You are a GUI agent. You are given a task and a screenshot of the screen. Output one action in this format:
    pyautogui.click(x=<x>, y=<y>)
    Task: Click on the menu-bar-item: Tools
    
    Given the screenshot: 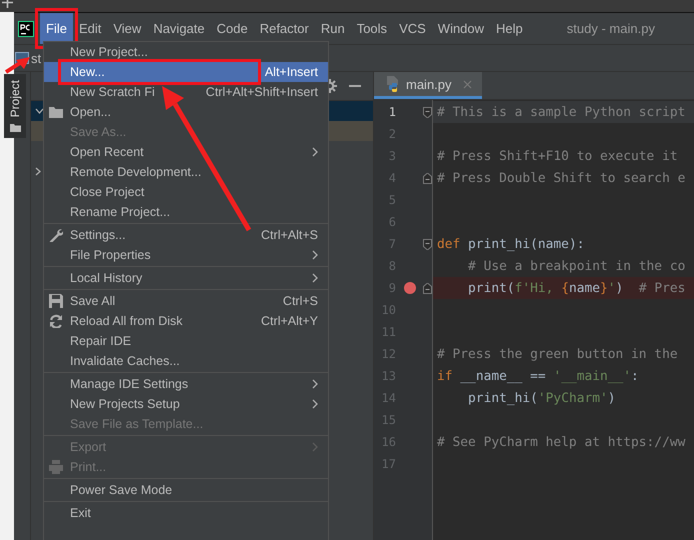 What is the action you would take?
    pyautogui.click(x=372, y=28)
    